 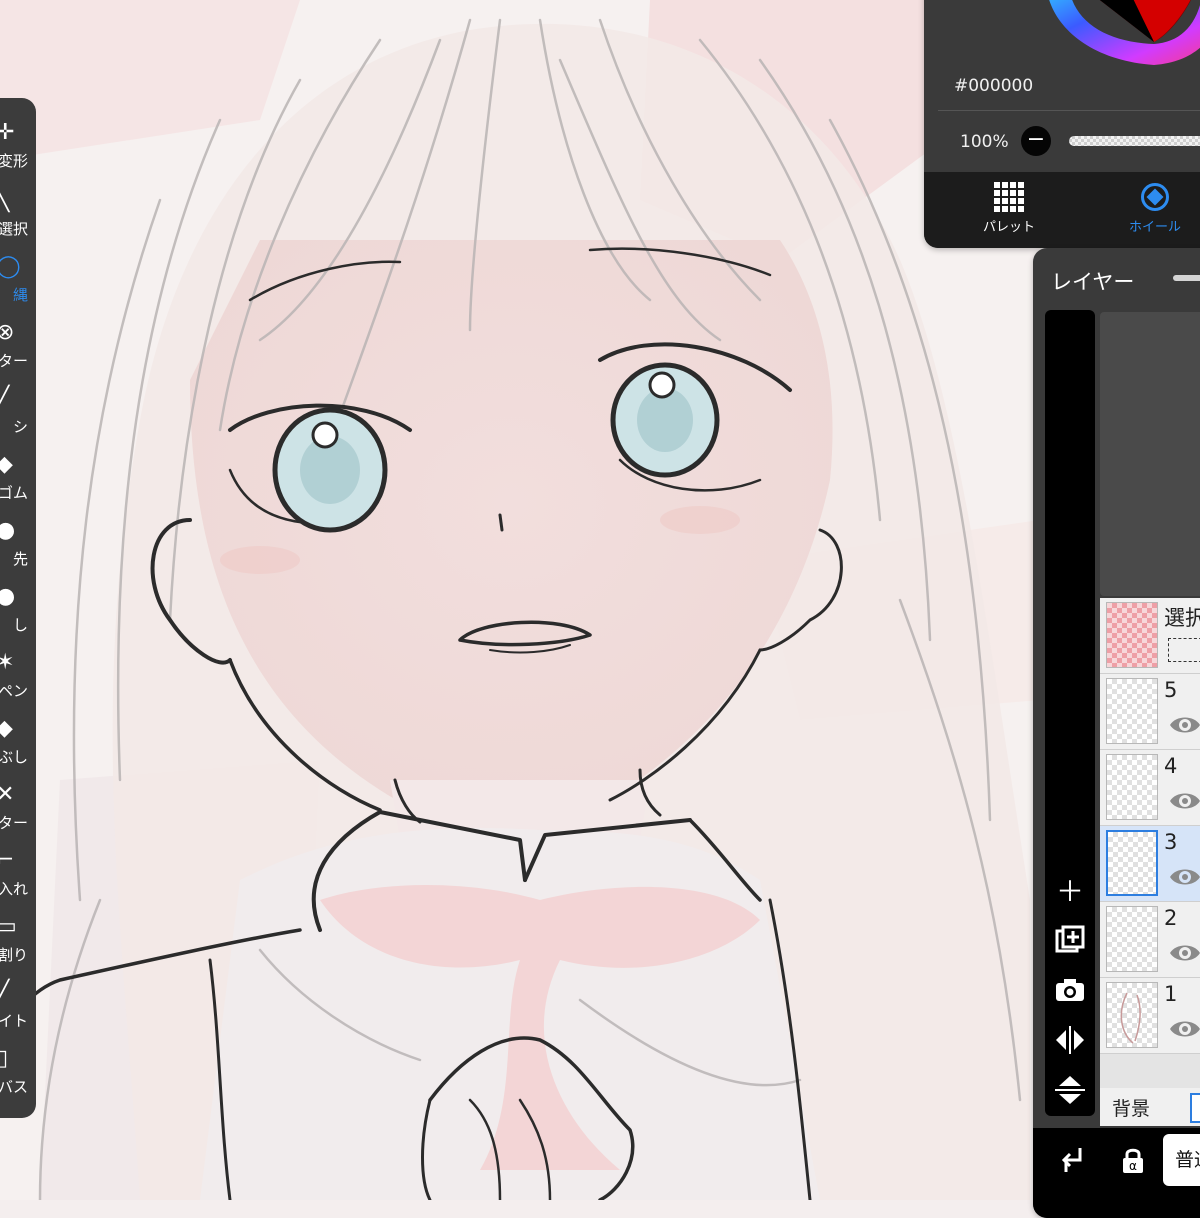 What do you see at coordinates (18, 349) in the screenshot?
I see `tool-filter: ⊗ ター` at bounding box center [18, 349].